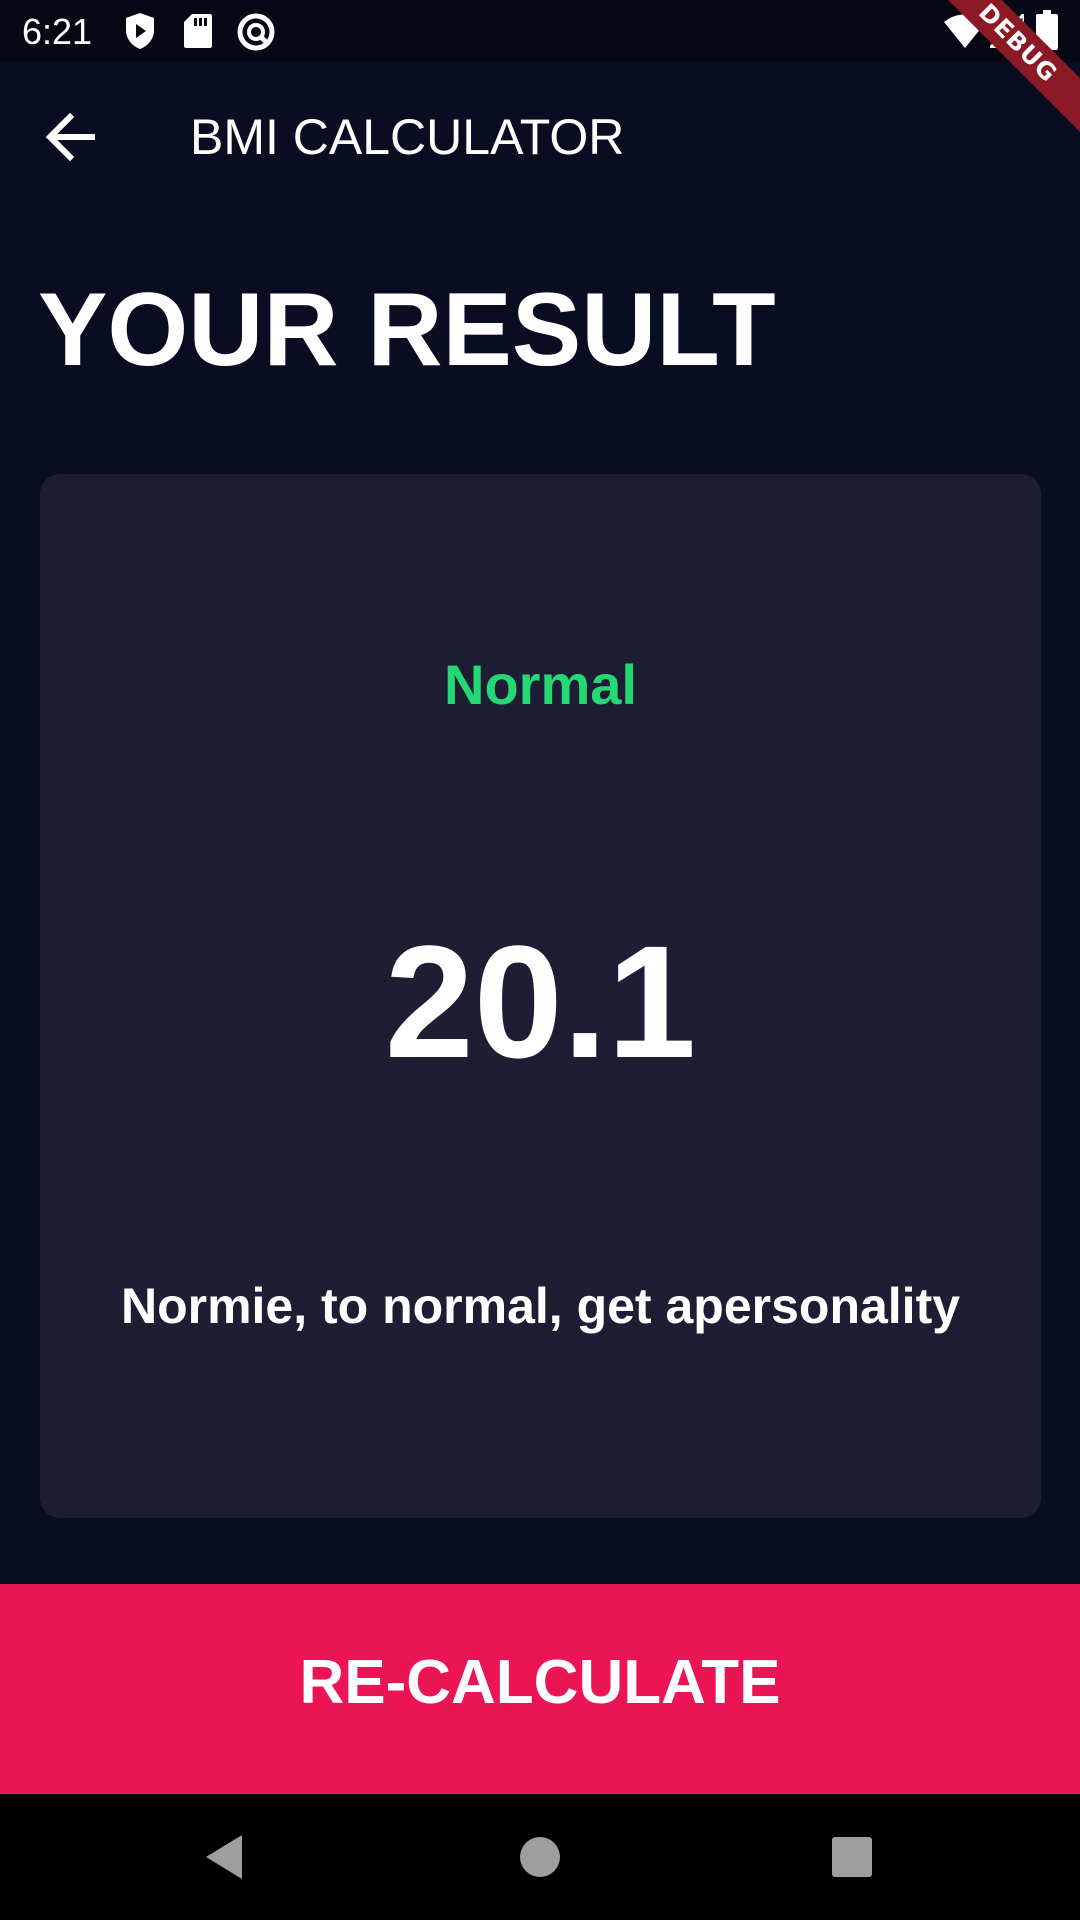 The width and height of the screenshot is (1080, 1920). What do you see at coordinates (540, 1682) in the screenshot?
I see `recalculate-button-label: RE-CALCULATE` at bounding box center [540, 1682].